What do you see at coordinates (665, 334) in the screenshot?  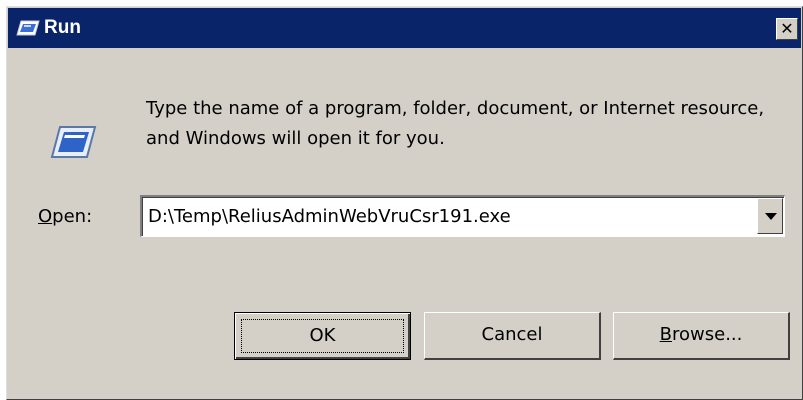 I see `browse-mnemonic: B` at bounding box center [665, 334].